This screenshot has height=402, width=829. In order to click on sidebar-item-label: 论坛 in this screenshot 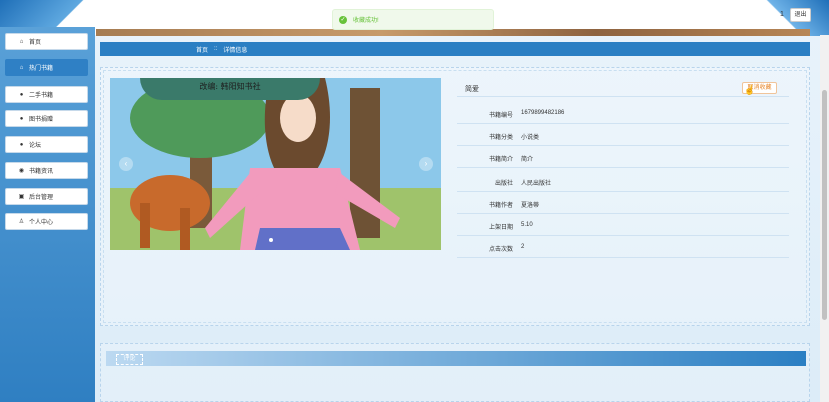, I will do `click(35, 146)`.